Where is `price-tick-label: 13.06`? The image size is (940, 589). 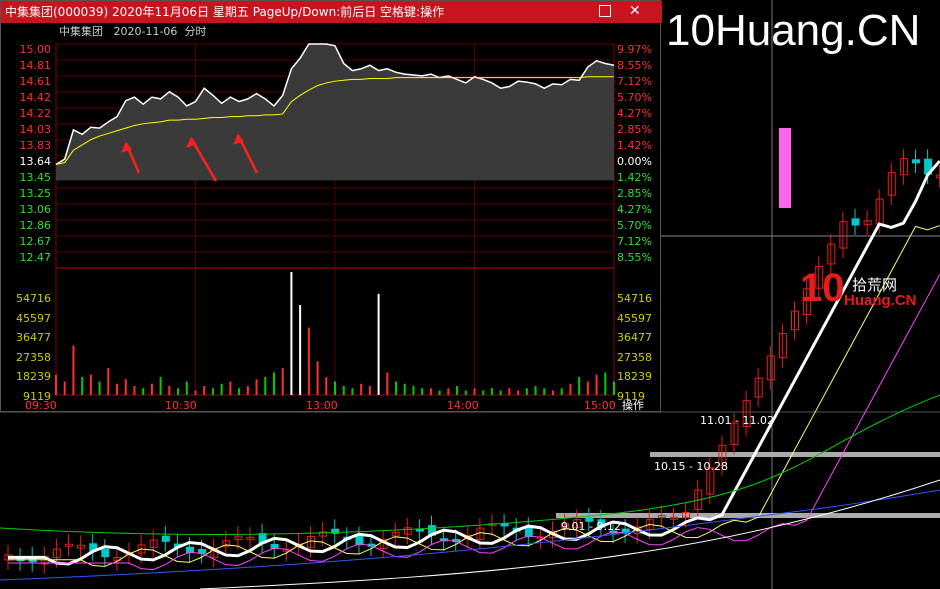
price-tick-label: 13.06 is located at coordinates (35, 209).